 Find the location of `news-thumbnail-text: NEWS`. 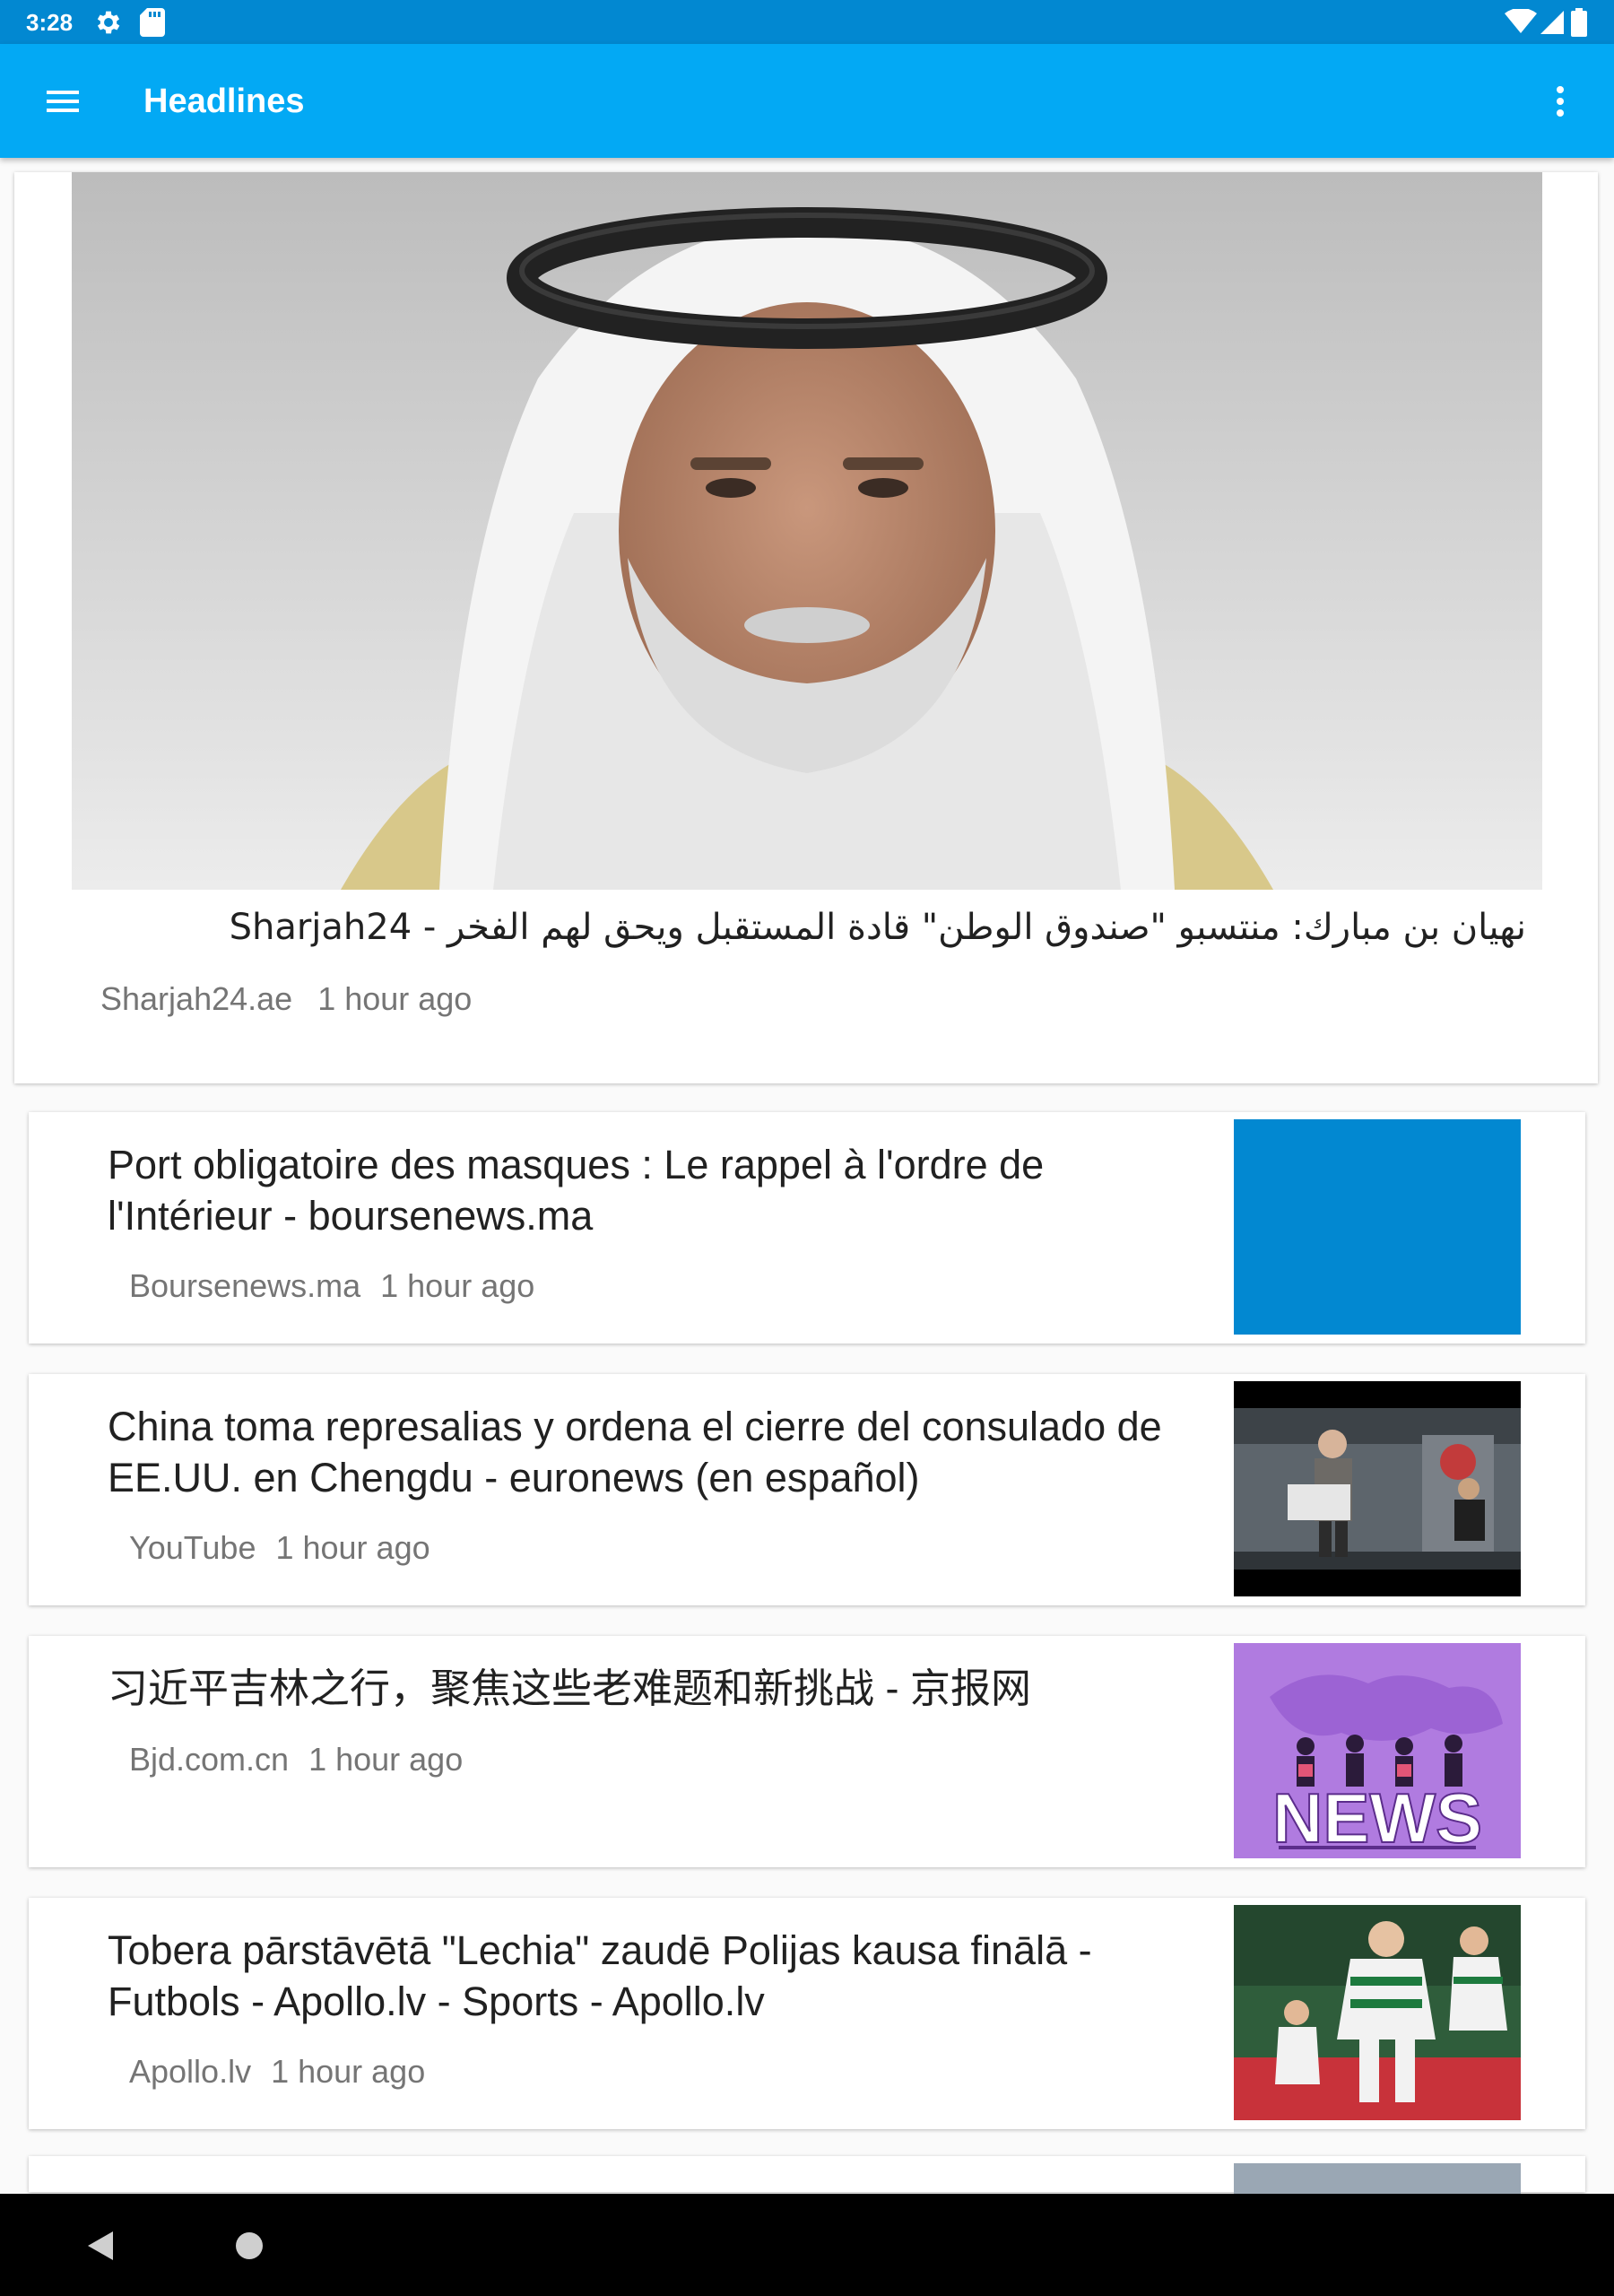

news-thumbnail-text: NEWS is located at coordinates (1377, 1818).